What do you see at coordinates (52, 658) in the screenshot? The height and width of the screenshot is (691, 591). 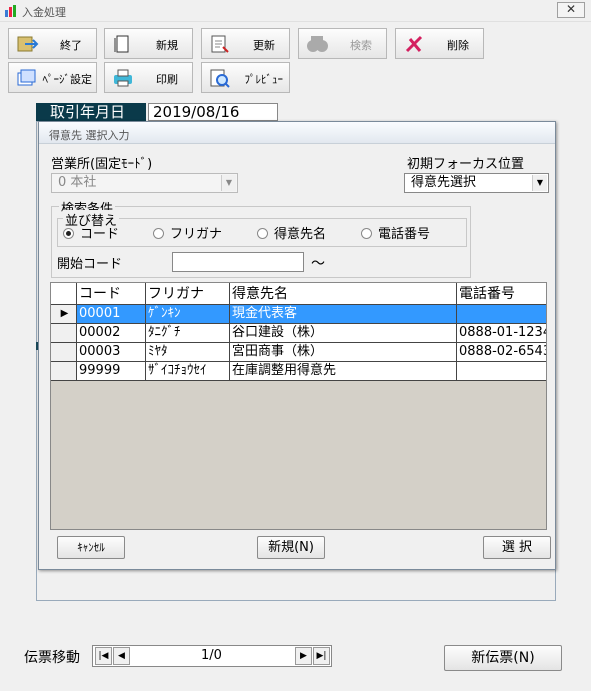 I see `slip-move-label: 伝票移動` at bounding box center [52, 658].